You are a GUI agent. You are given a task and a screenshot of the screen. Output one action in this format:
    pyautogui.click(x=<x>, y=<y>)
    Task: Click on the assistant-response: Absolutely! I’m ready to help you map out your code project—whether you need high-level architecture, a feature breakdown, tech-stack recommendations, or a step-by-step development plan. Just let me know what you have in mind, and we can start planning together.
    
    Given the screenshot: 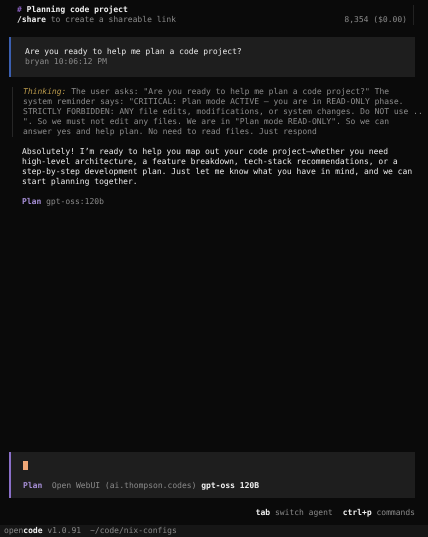 What is the action you would take?
    pyautogui.click(x=218, y=167)
    